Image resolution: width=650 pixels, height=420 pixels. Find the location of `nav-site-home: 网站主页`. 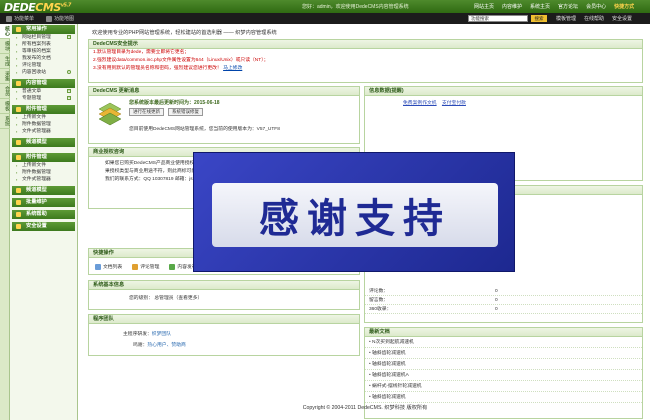

nav-site-home: 网站主页 is located at coordinates (484, 6).